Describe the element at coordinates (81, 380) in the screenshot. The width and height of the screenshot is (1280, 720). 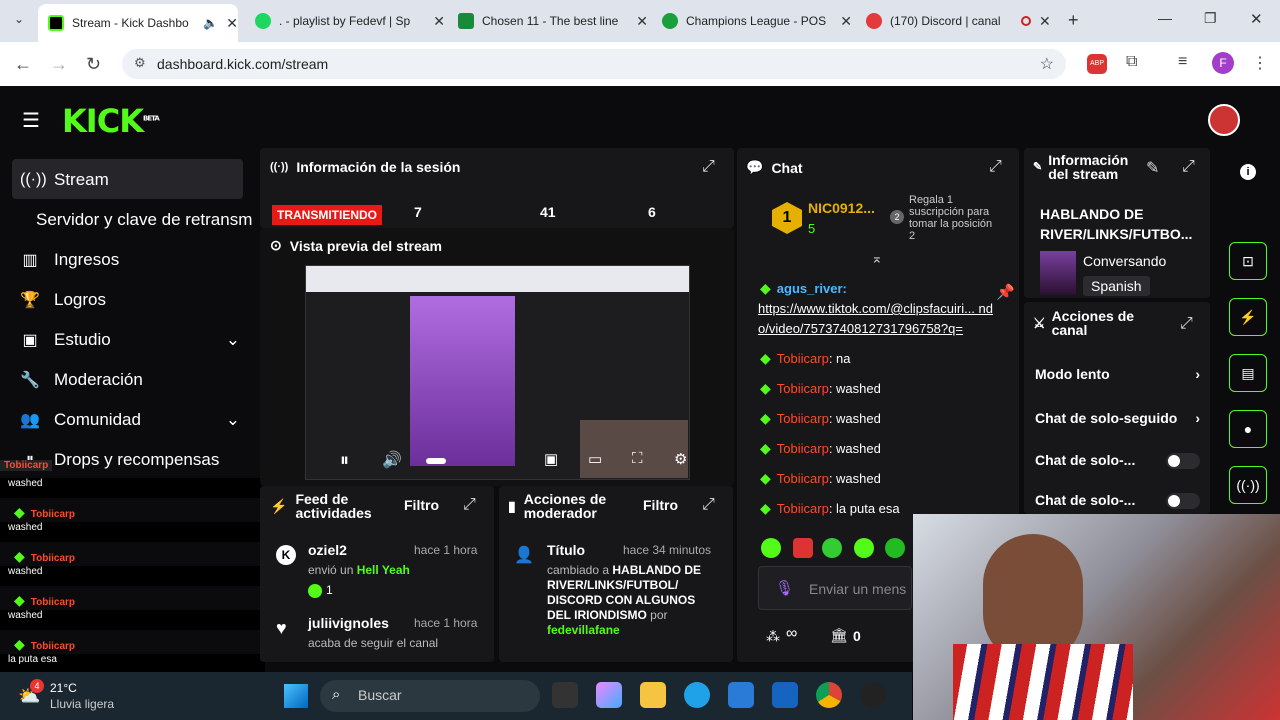
I see `sidebar-item-moderation: 🔧 Moderación` at that location.